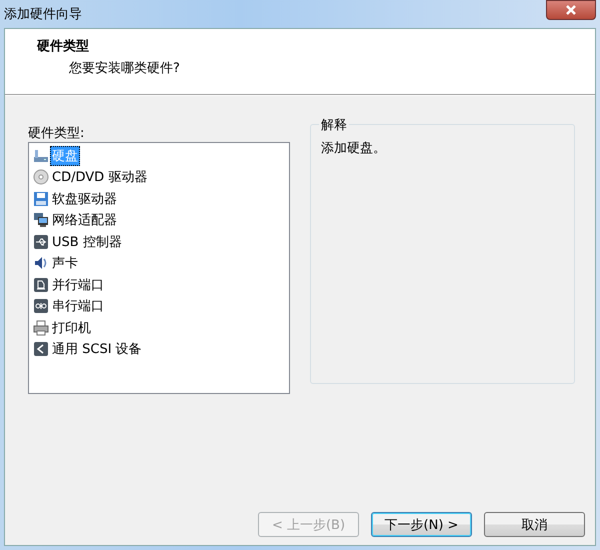  I want to click on explanation-text: 添加硬盘。, so click(353, 148).